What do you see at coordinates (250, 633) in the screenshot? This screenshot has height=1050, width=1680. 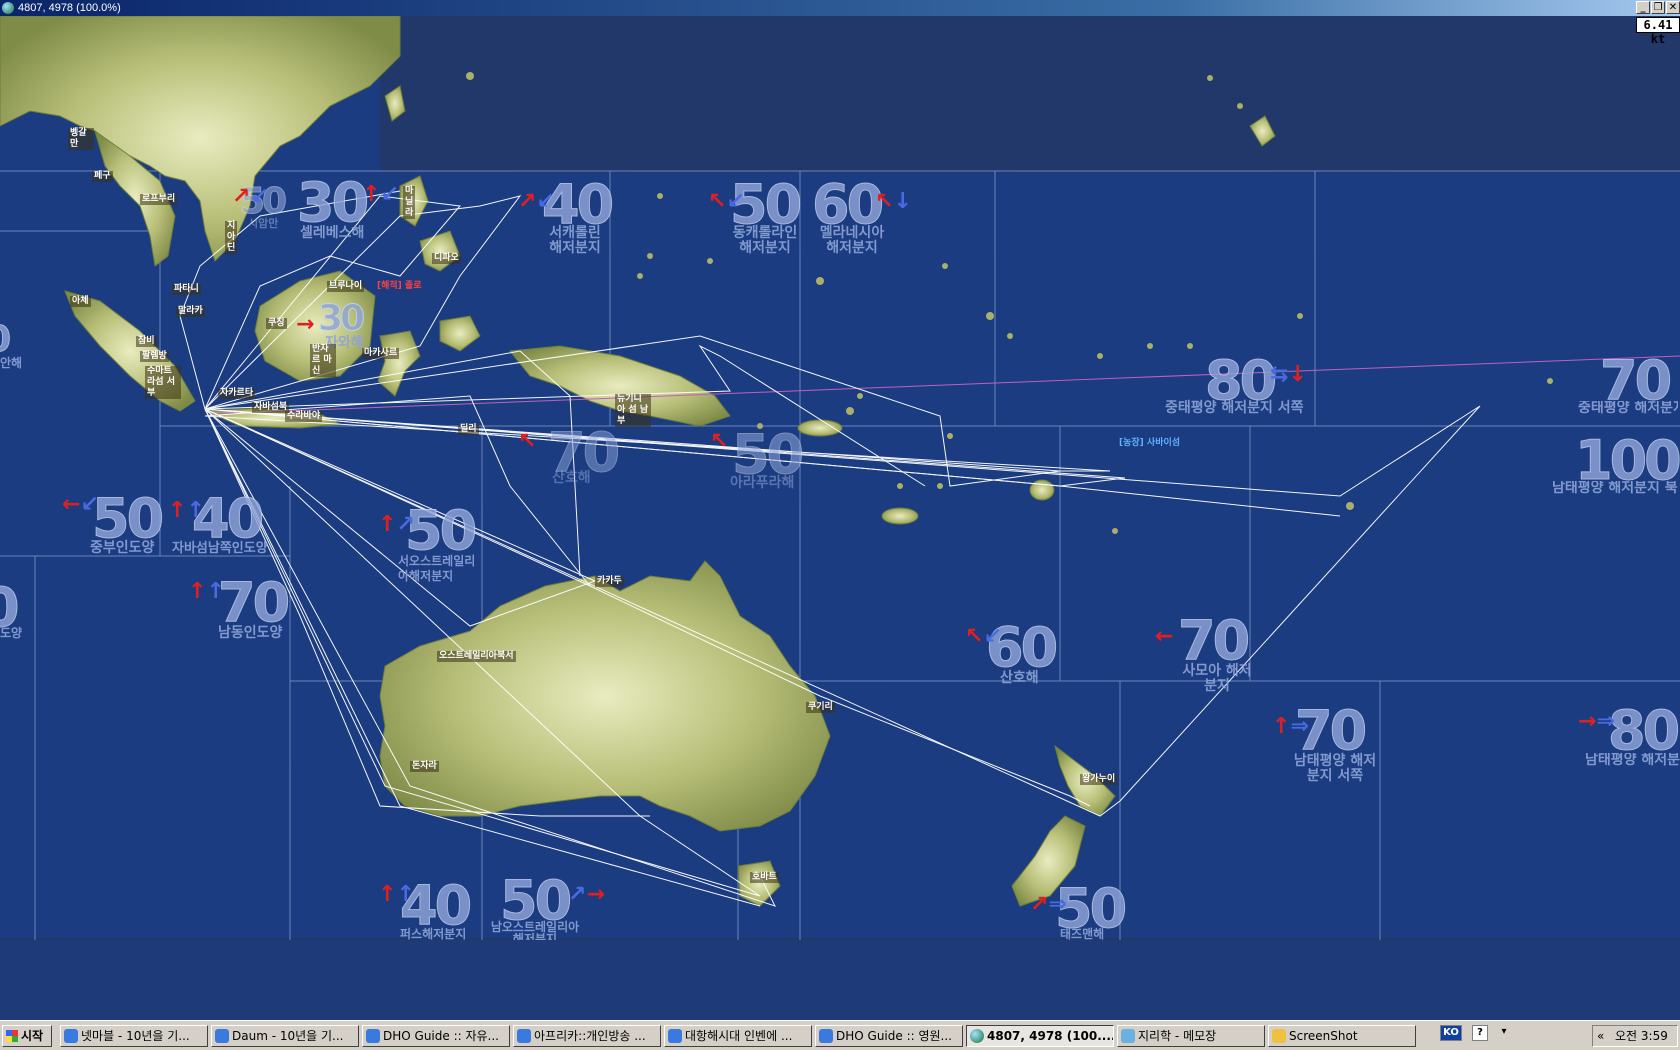 I see `zone-name: 남동인도양` at bounding box center [250, 633].